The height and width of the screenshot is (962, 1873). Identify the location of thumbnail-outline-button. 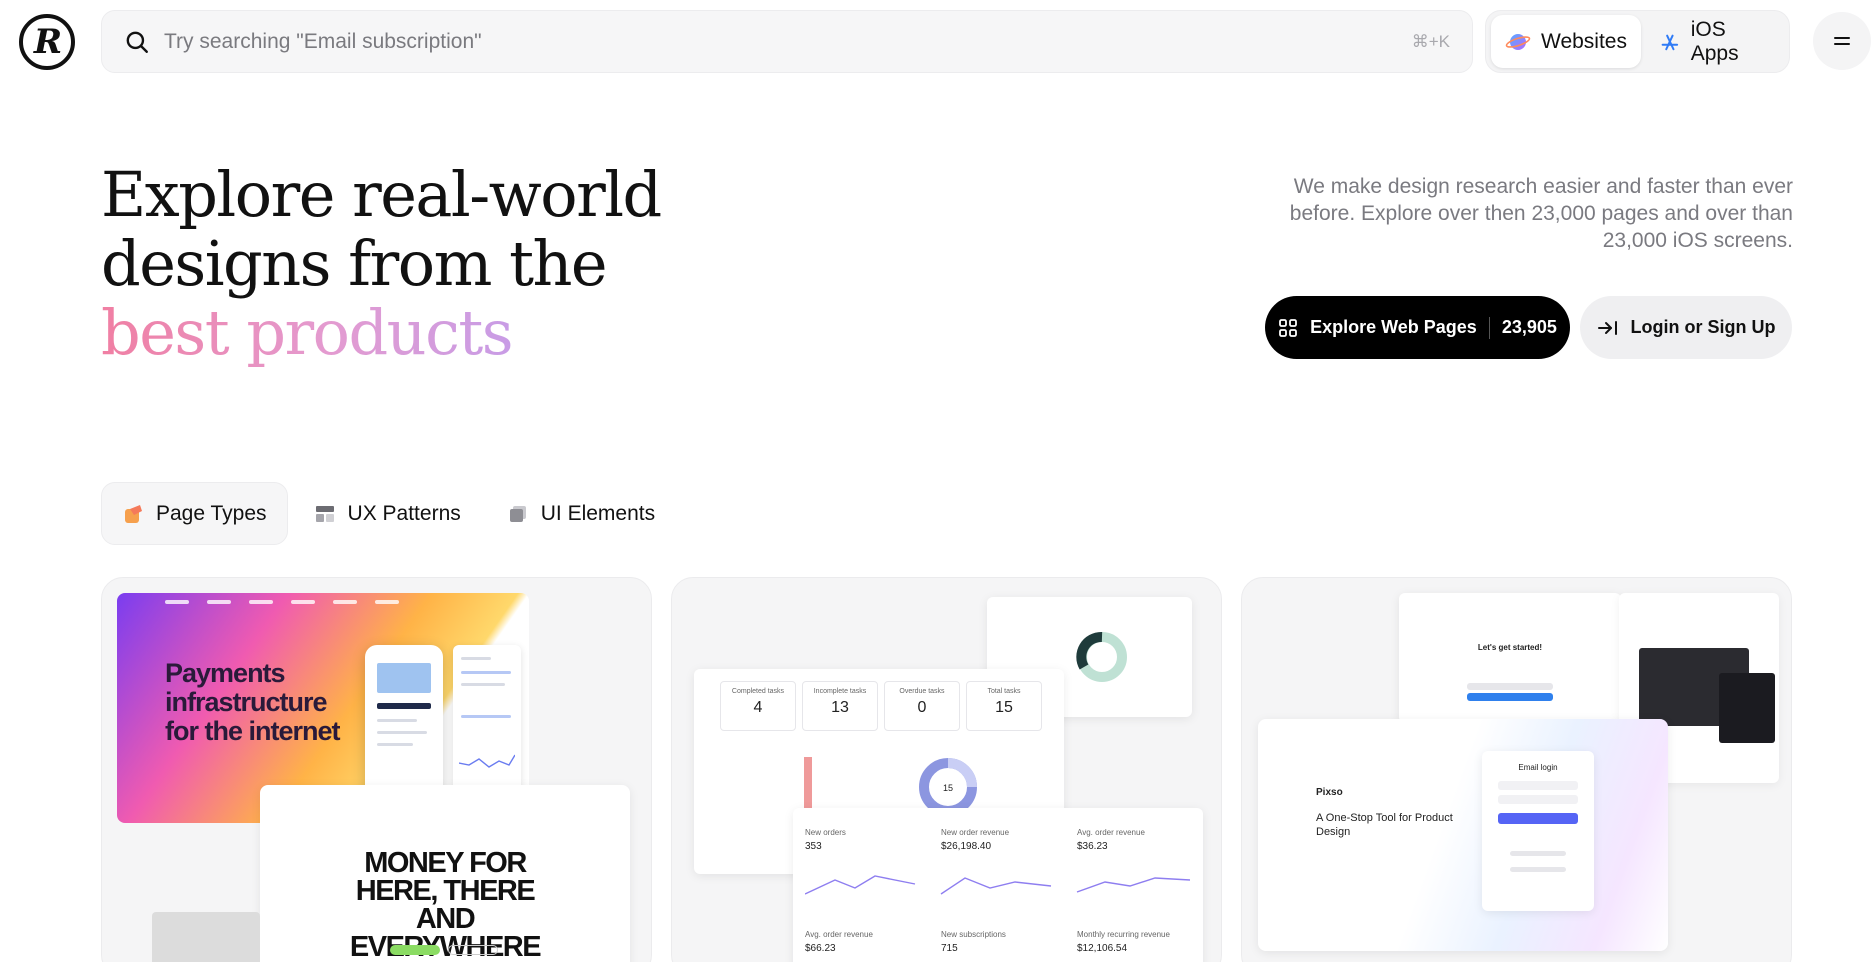
(473, 950).